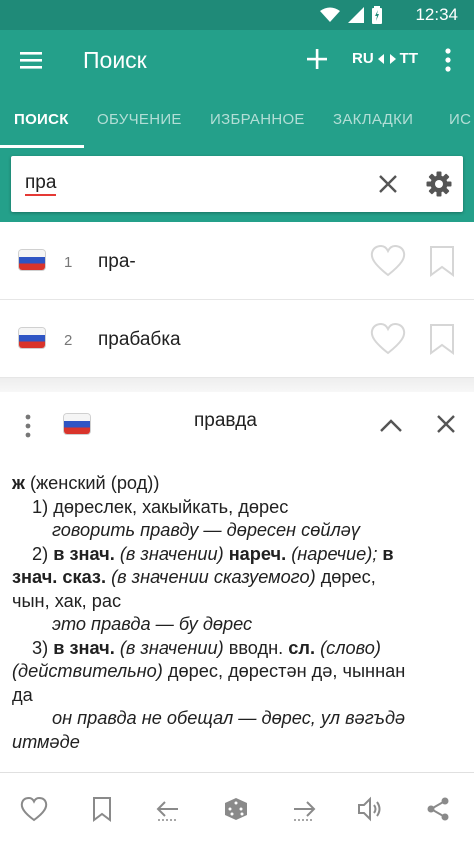 The width and height of the screenshot is (474, 842). I want to click on tab-learning: ОБУЧЕНИЕ, so click(139, 119).